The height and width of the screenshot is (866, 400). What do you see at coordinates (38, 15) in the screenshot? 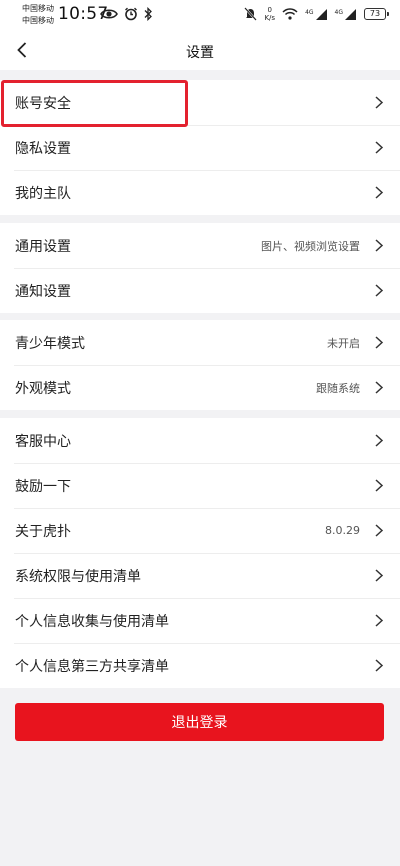
I see `carrier-labels: 中国移动 中国移动` at bounding box center [38, 15].